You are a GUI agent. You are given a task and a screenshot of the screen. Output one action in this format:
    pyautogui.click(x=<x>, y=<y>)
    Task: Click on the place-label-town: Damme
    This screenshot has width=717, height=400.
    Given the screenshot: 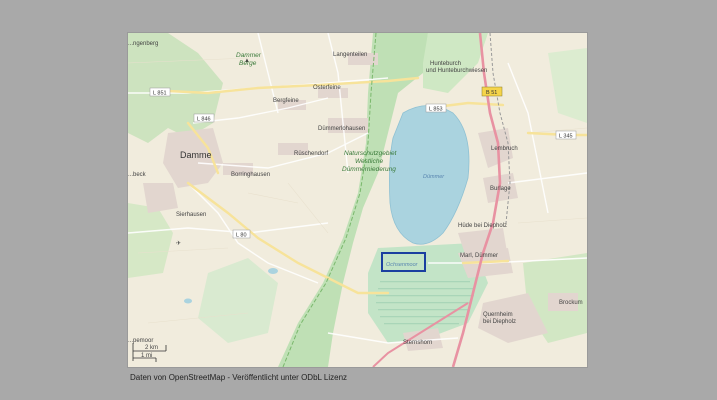 What is the action you would take?
    pyautogui.click(x=196, y=155)
    